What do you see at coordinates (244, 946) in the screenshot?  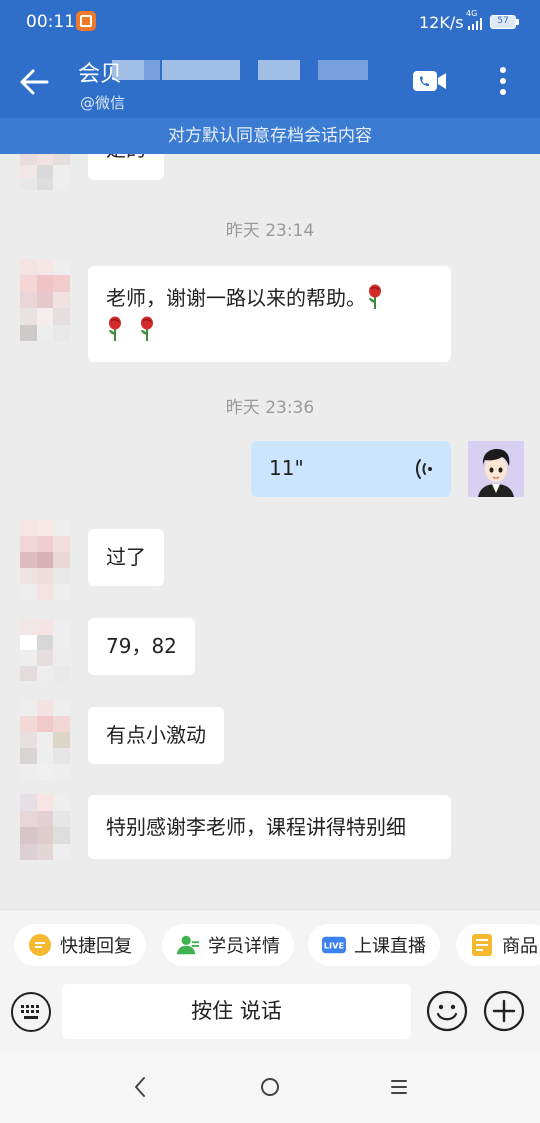 I see `chip-label: 学员详情` at bounding box center [244, 946].